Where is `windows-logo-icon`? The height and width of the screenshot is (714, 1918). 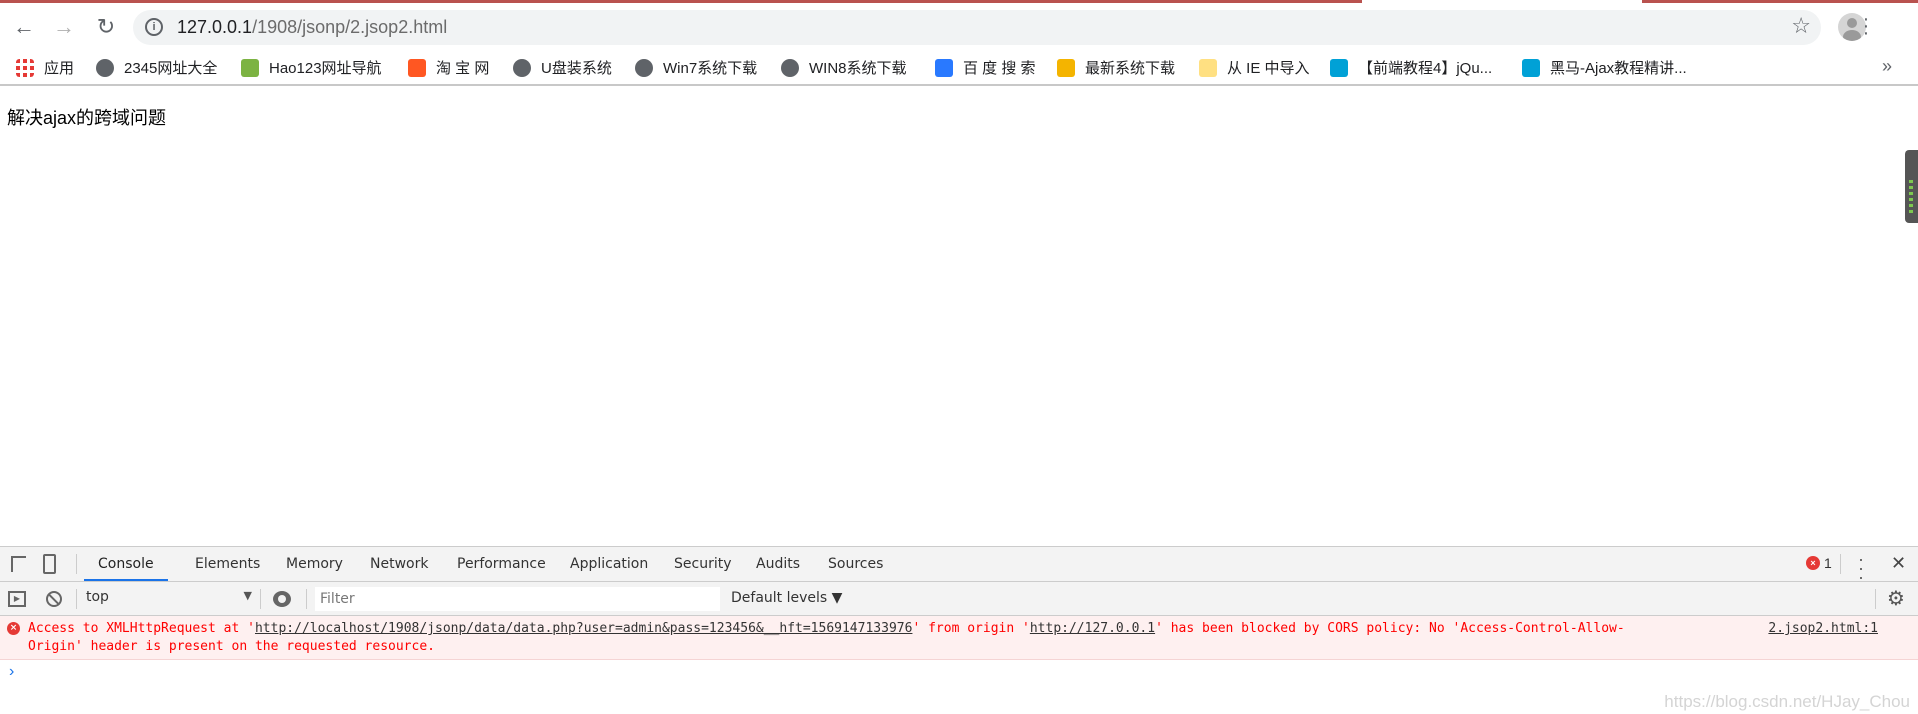 windows-logo-icon is located at coordinates (1066, 67).